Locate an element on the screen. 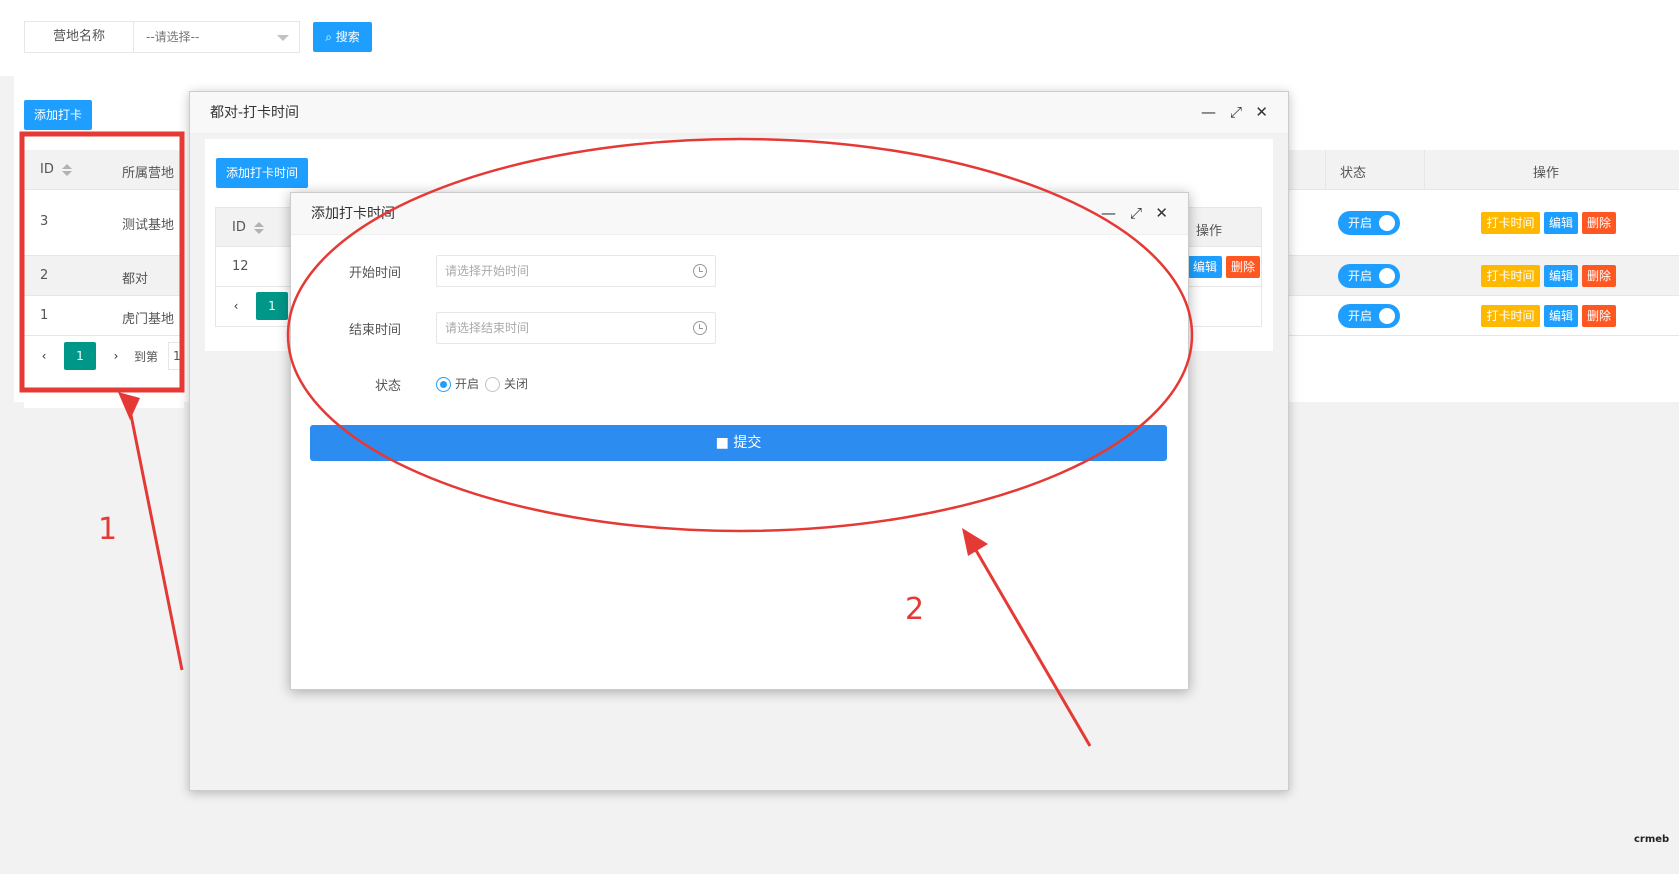 This screenshot has width=1679, height=874. chevron-down-icon is located at coordinates (283, 38).